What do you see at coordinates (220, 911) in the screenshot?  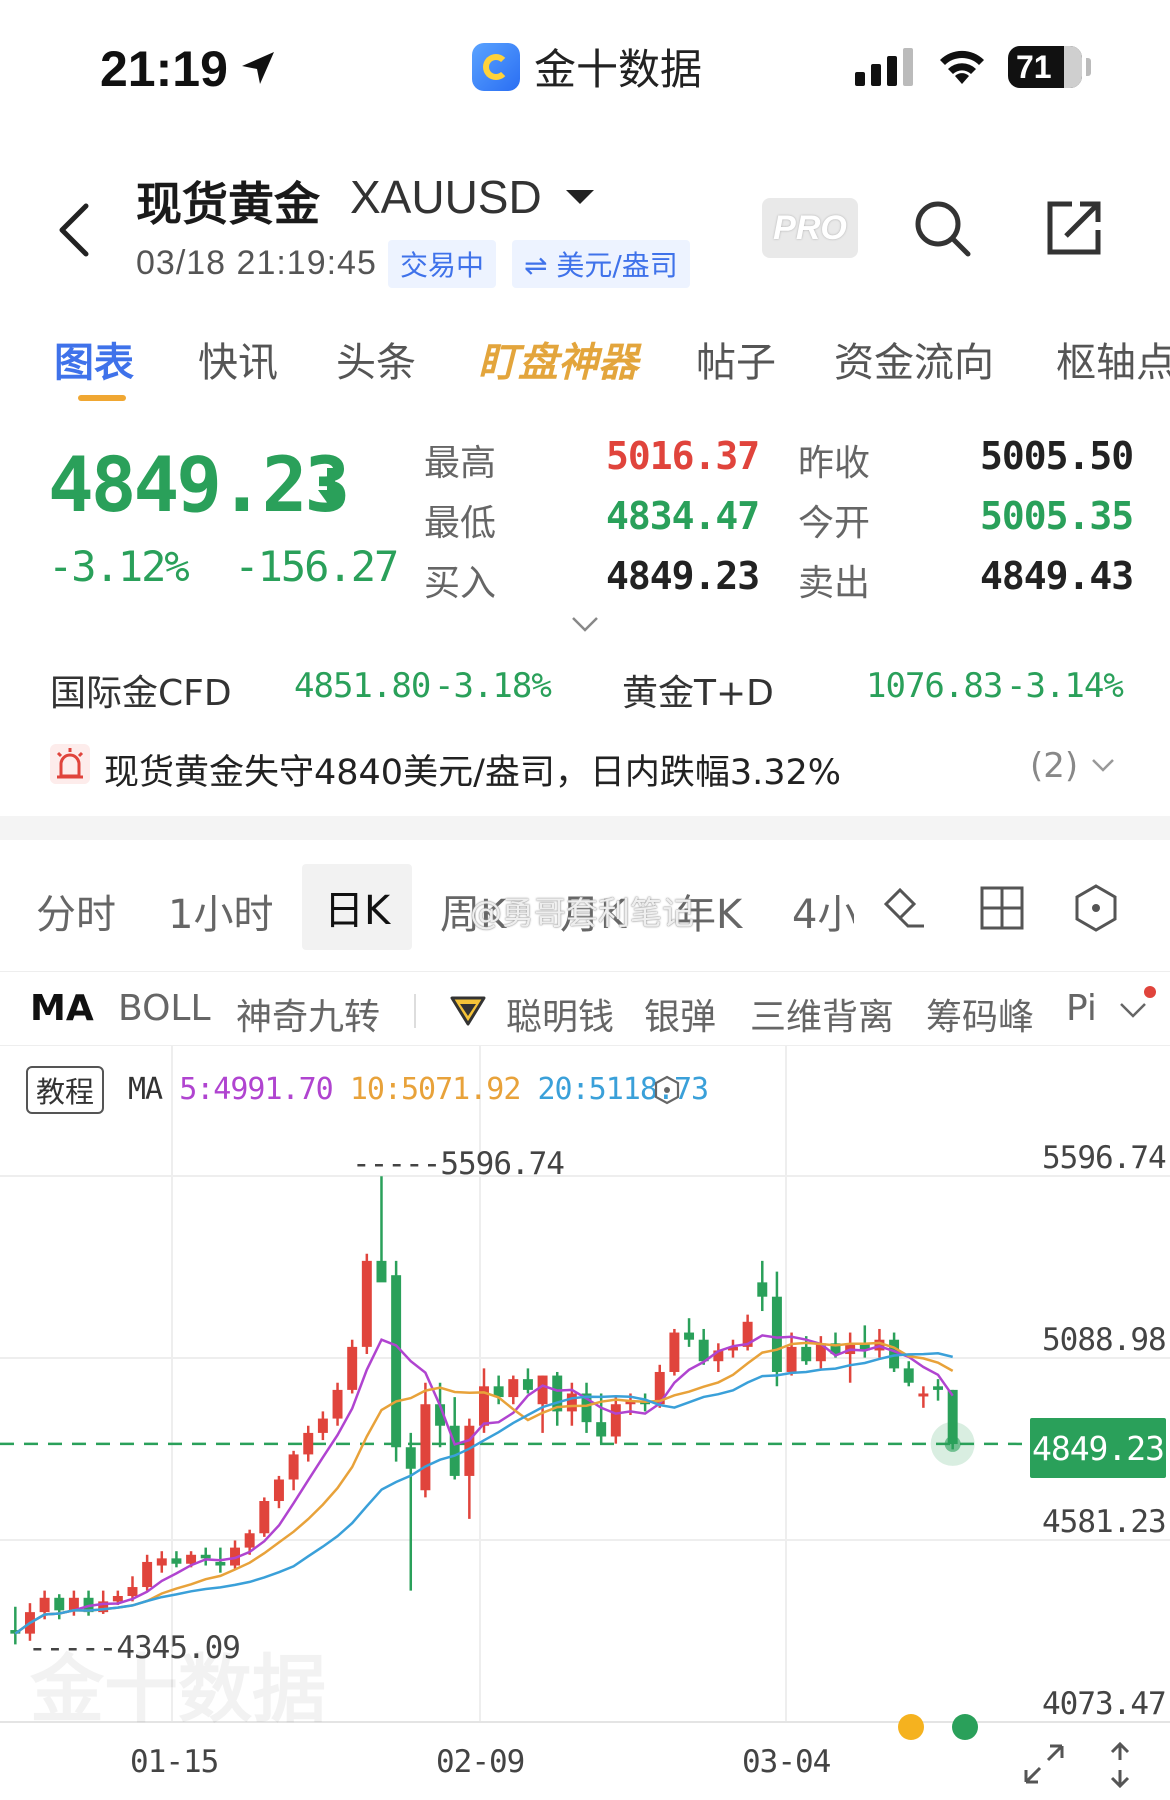 I see `period-1h: 1小时` at bounding box center [220, 911].